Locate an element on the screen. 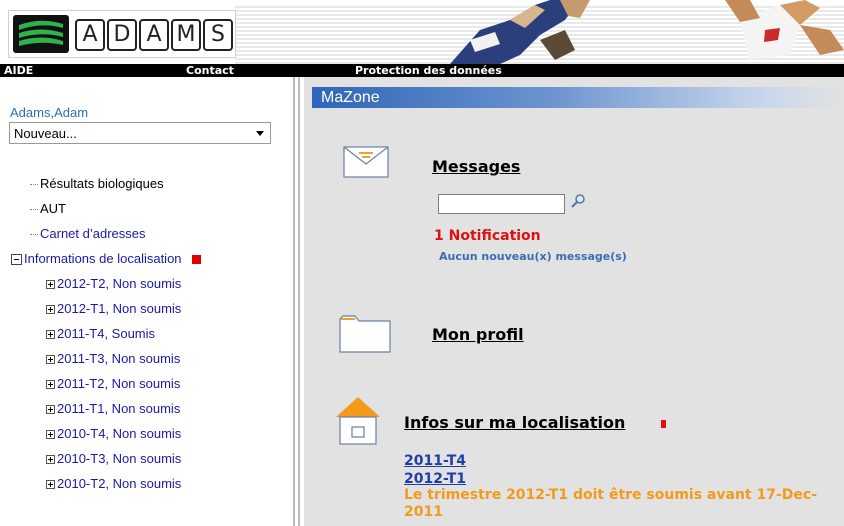 The height and width of the screenshot is (526, 844). zone-title-bar: MaZone is located at coordinates (578, 97).